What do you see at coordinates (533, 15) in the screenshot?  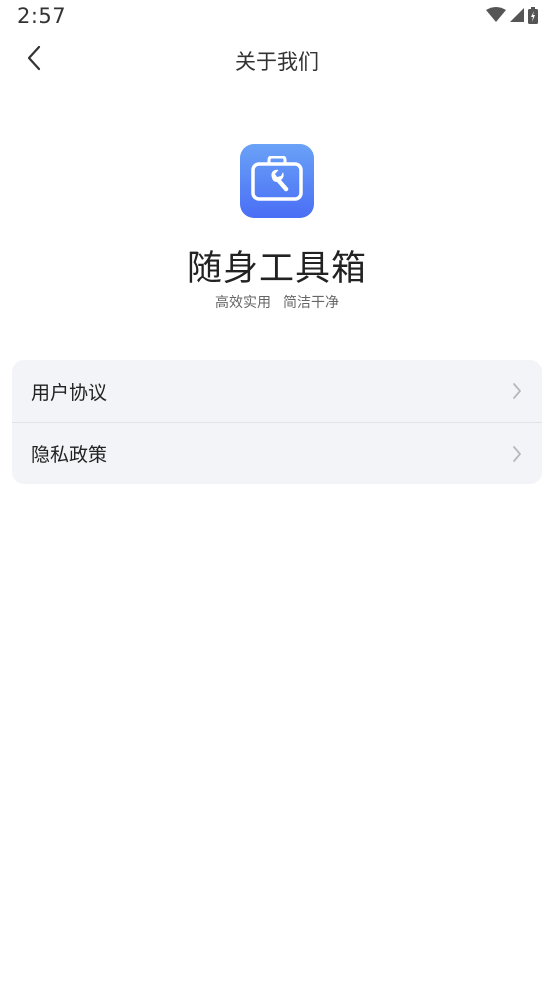 I see `battery-icon` at bounding box center [533, 15].